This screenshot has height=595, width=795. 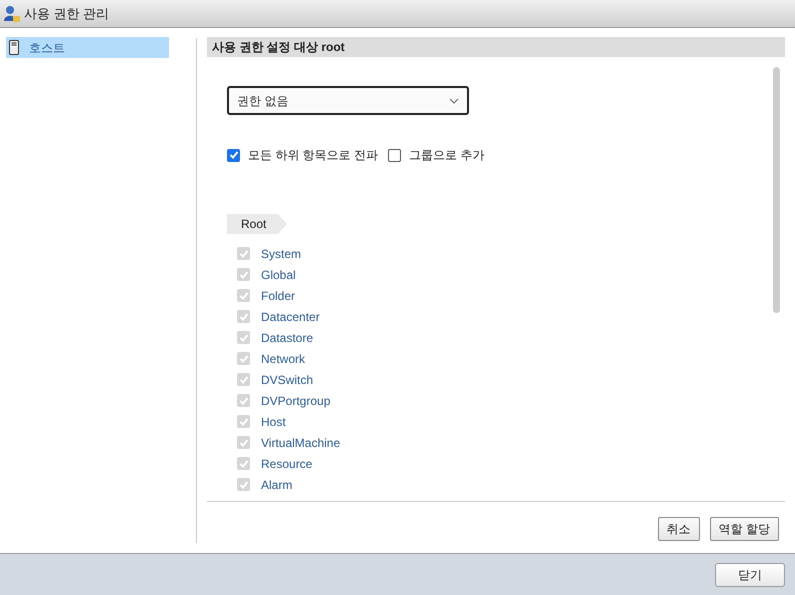 I want to click on sidebar-item: 호스트, so click(x=87, y=47).